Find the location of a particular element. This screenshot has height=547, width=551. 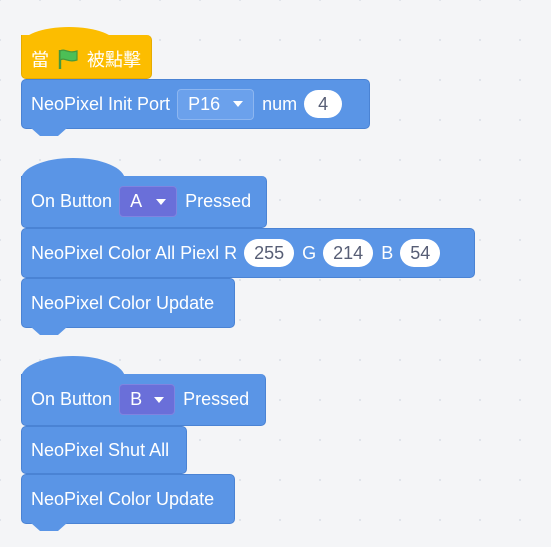

neopixel-color-update-block-2: NeoPixel Color Update is located at coordinates (128, 499).